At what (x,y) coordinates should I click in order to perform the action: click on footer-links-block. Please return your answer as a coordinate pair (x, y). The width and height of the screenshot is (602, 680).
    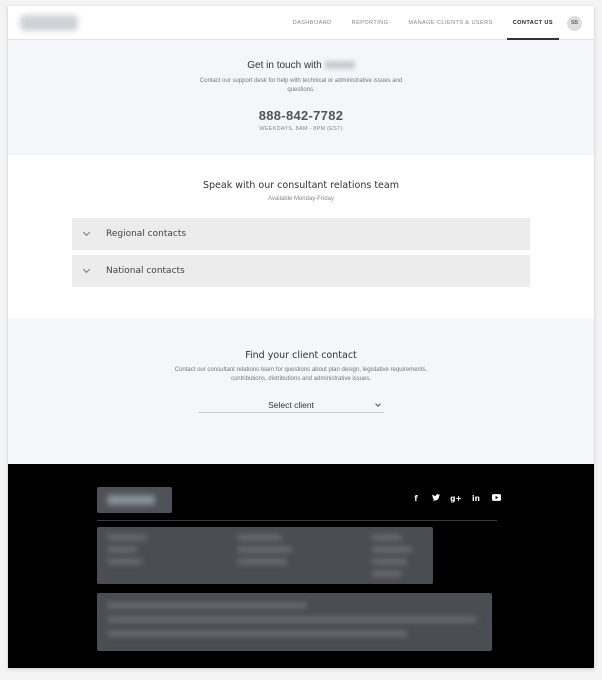
    Looking at the image, I should click on (265, 555).